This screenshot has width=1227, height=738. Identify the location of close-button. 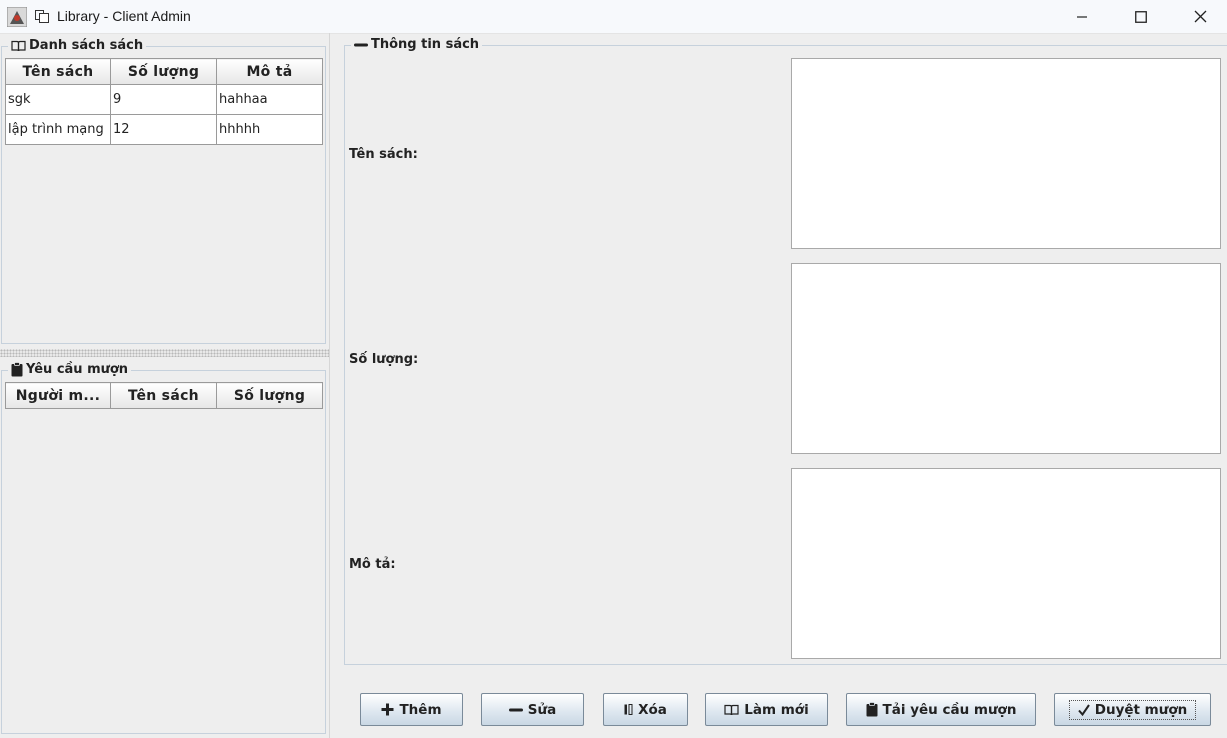
(1200, 16).